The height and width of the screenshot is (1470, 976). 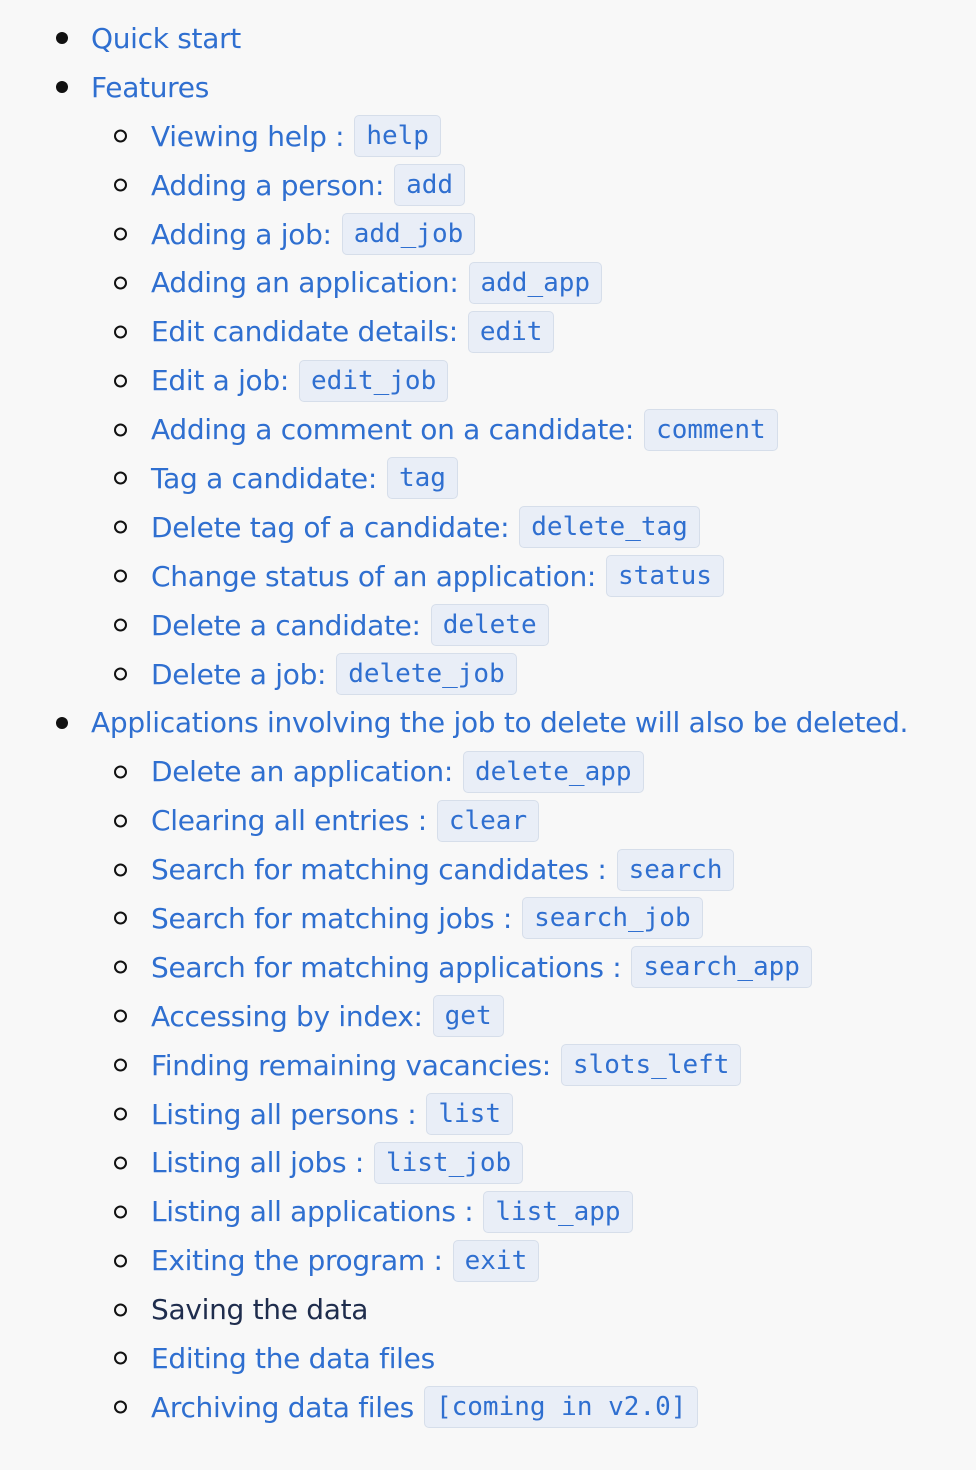 What do you see at coordinates (511, 331) in the screenshot?
I see `command-code: edit` at bounding box center [511, 331].